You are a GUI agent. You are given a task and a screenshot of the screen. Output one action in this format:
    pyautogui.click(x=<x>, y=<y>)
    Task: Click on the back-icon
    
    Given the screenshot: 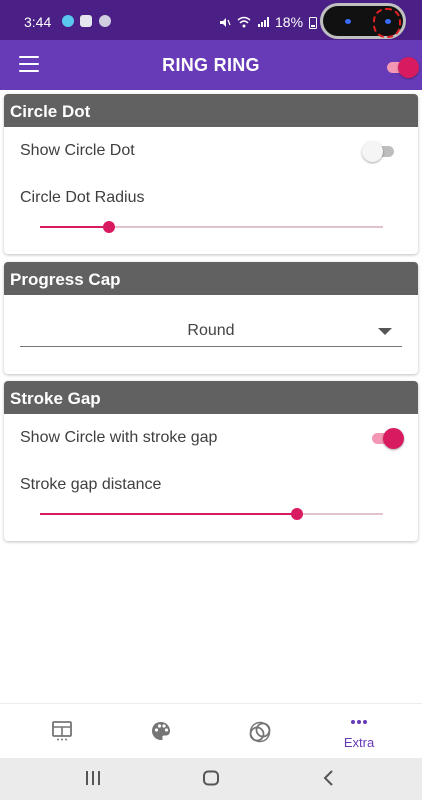 What is the action you would take?
    pyautogui.click(x=329, y=778)
    